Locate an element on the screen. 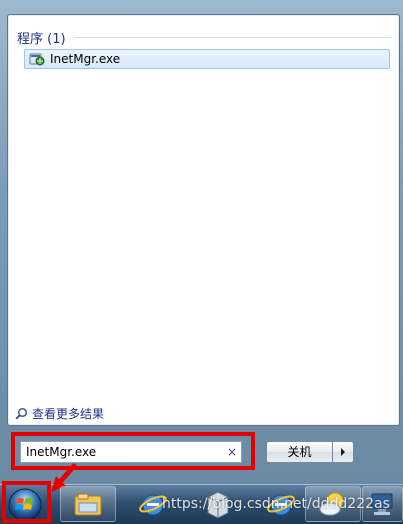 This screenshot has height=524, width=403. see-more-results-link: 查看更多结果 is located at coordinates (59, 413).